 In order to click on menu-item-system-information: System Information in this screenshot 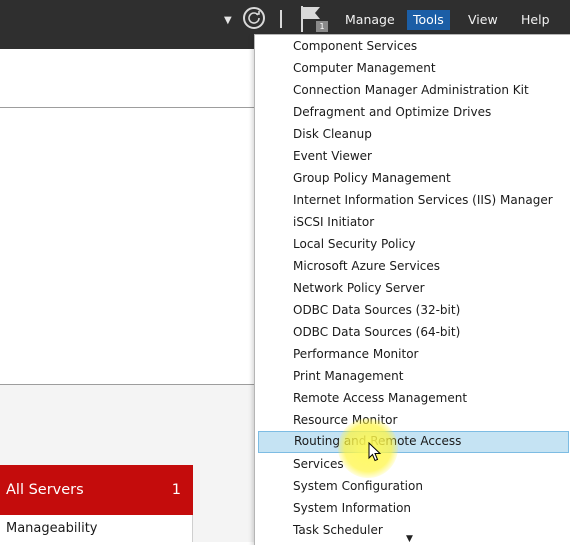, I will do `click(413, 508)`.